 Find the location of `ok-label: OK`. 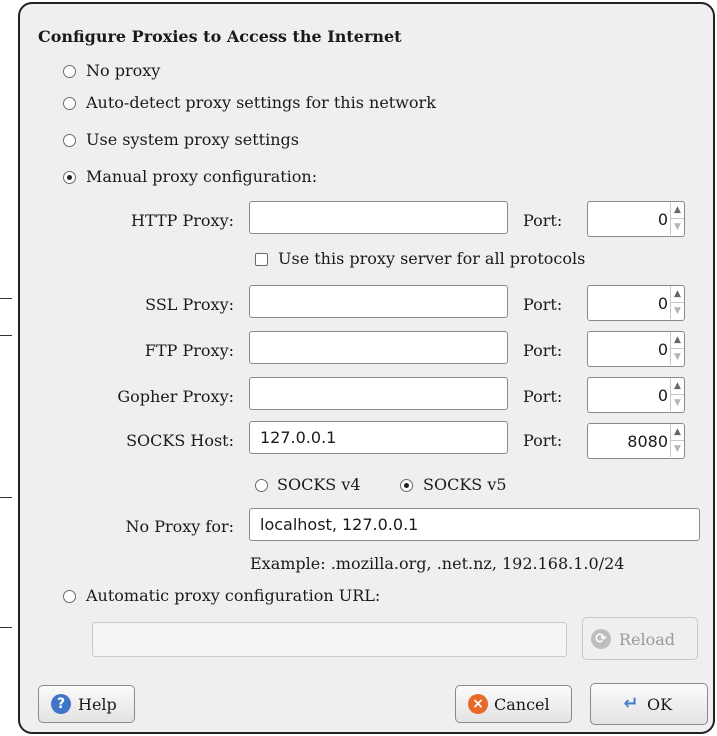

ok-label: OK is located at coordinates (660, 704).